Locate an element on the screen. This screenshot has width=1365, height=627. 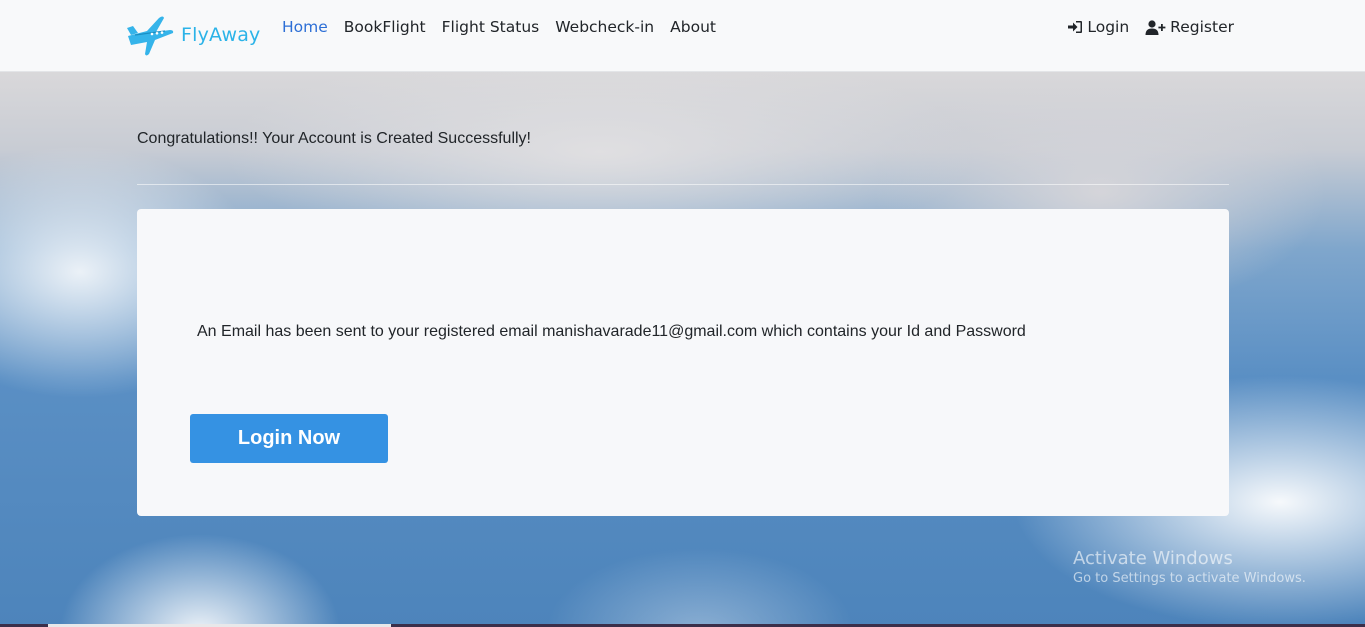
sign-in-icon is located at coordinates (1075, 27).